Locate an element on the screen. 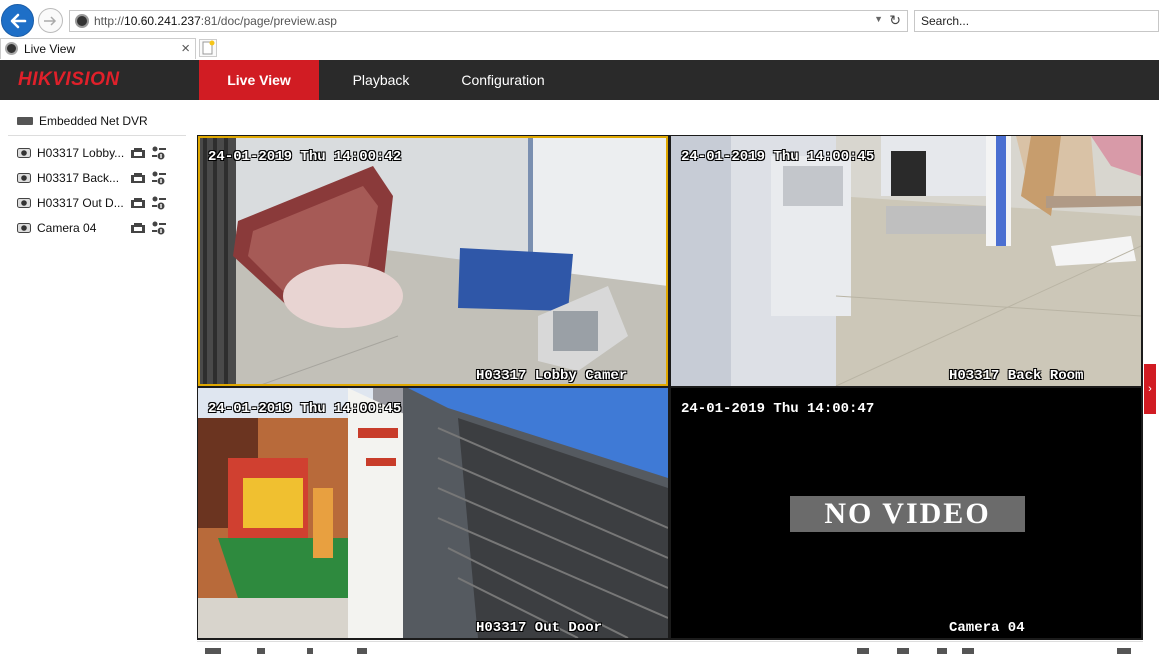 Image resolution: width=1159 pixels, height=654 pixels. search-input is located at coordinates (1021, 21).